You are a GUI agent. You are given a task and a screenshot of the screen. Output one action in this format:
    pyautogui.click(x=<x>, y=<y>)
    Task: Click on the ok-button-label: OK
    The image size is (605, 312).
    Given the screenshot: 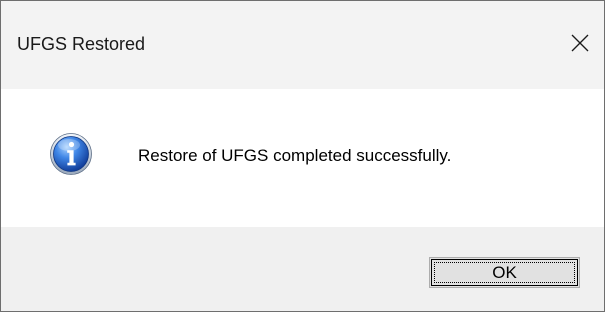 What is the action you would take?
    pyautogui.click(x=504, y=272)
    